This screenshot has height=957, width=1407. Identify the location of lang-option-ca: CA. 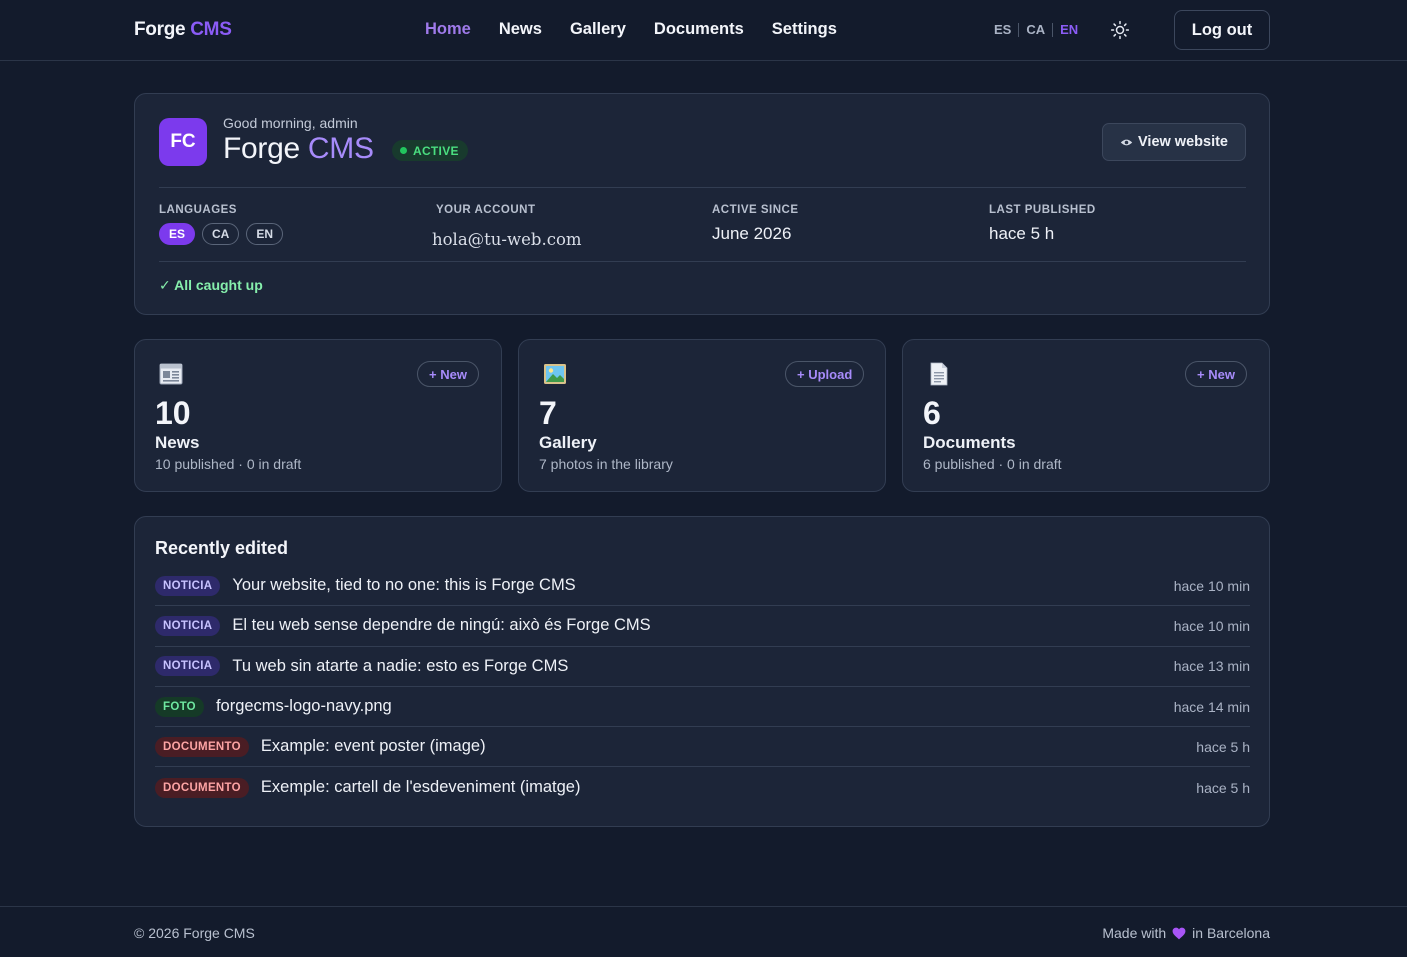
(1035, 29).